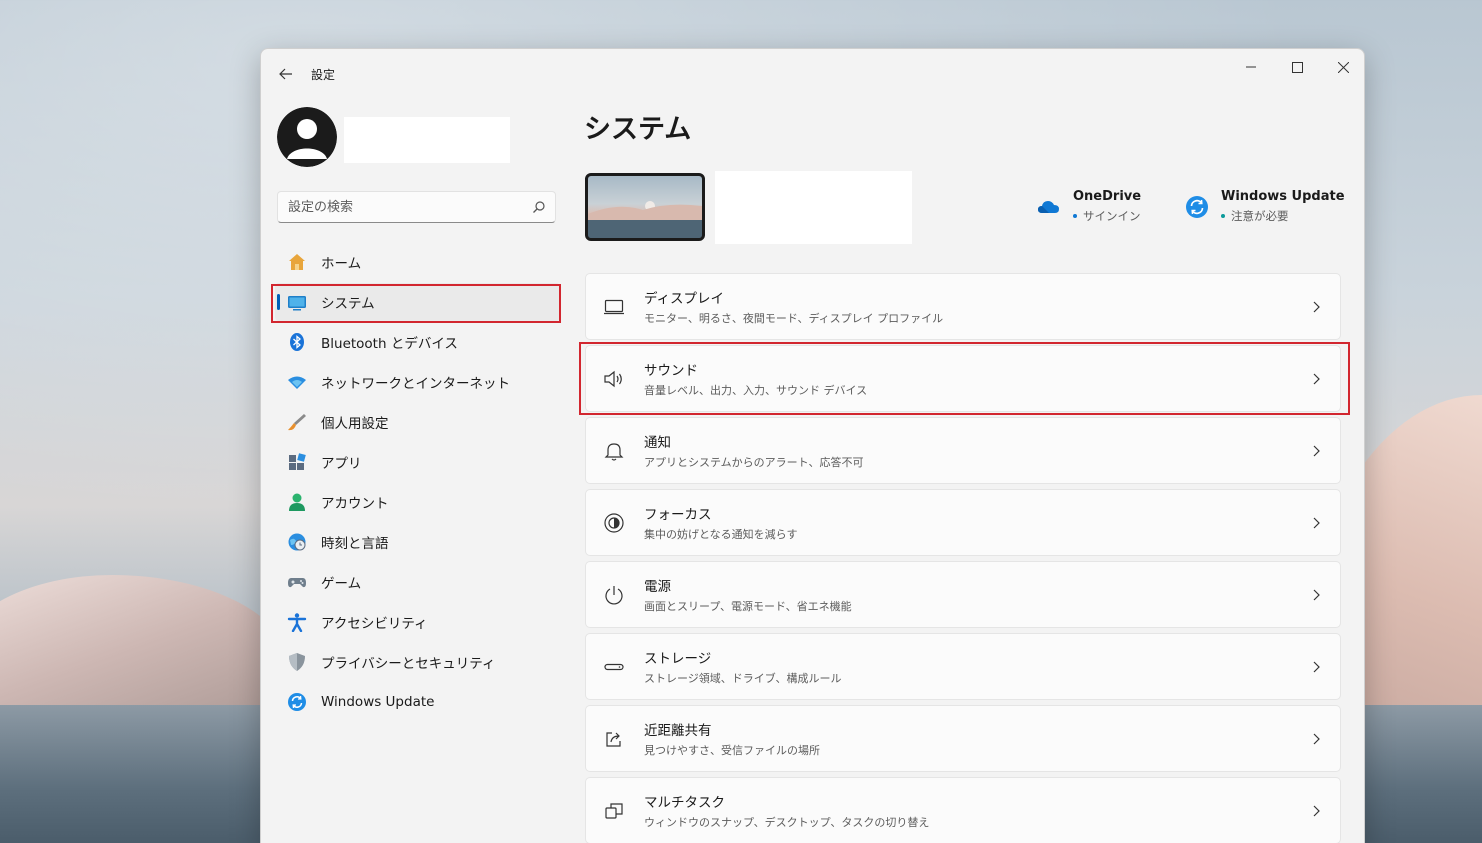  What do you see at coordinates (614, 307) in the screenshot?
I see `display-icon` at bounding box center [614, 307].